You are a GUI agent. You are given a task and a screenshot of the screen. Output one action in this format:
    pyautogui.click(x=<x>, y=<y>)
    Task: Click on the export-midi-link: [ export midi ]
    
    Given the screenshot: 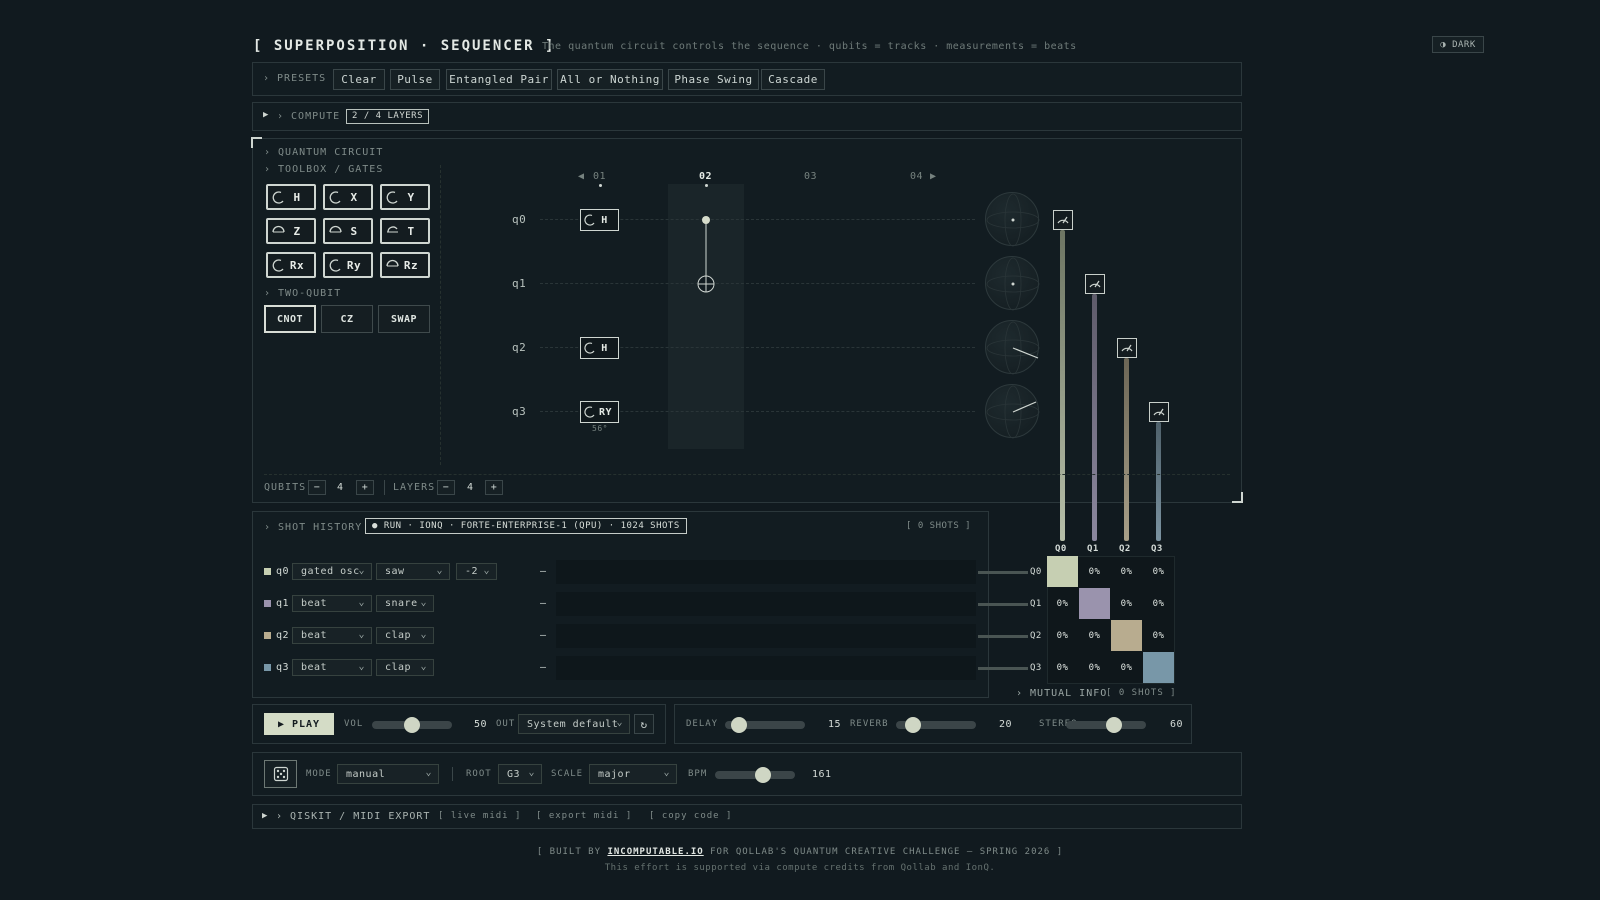 What is the action you would take?
    pyautogui.click(x=584, y=816)
    